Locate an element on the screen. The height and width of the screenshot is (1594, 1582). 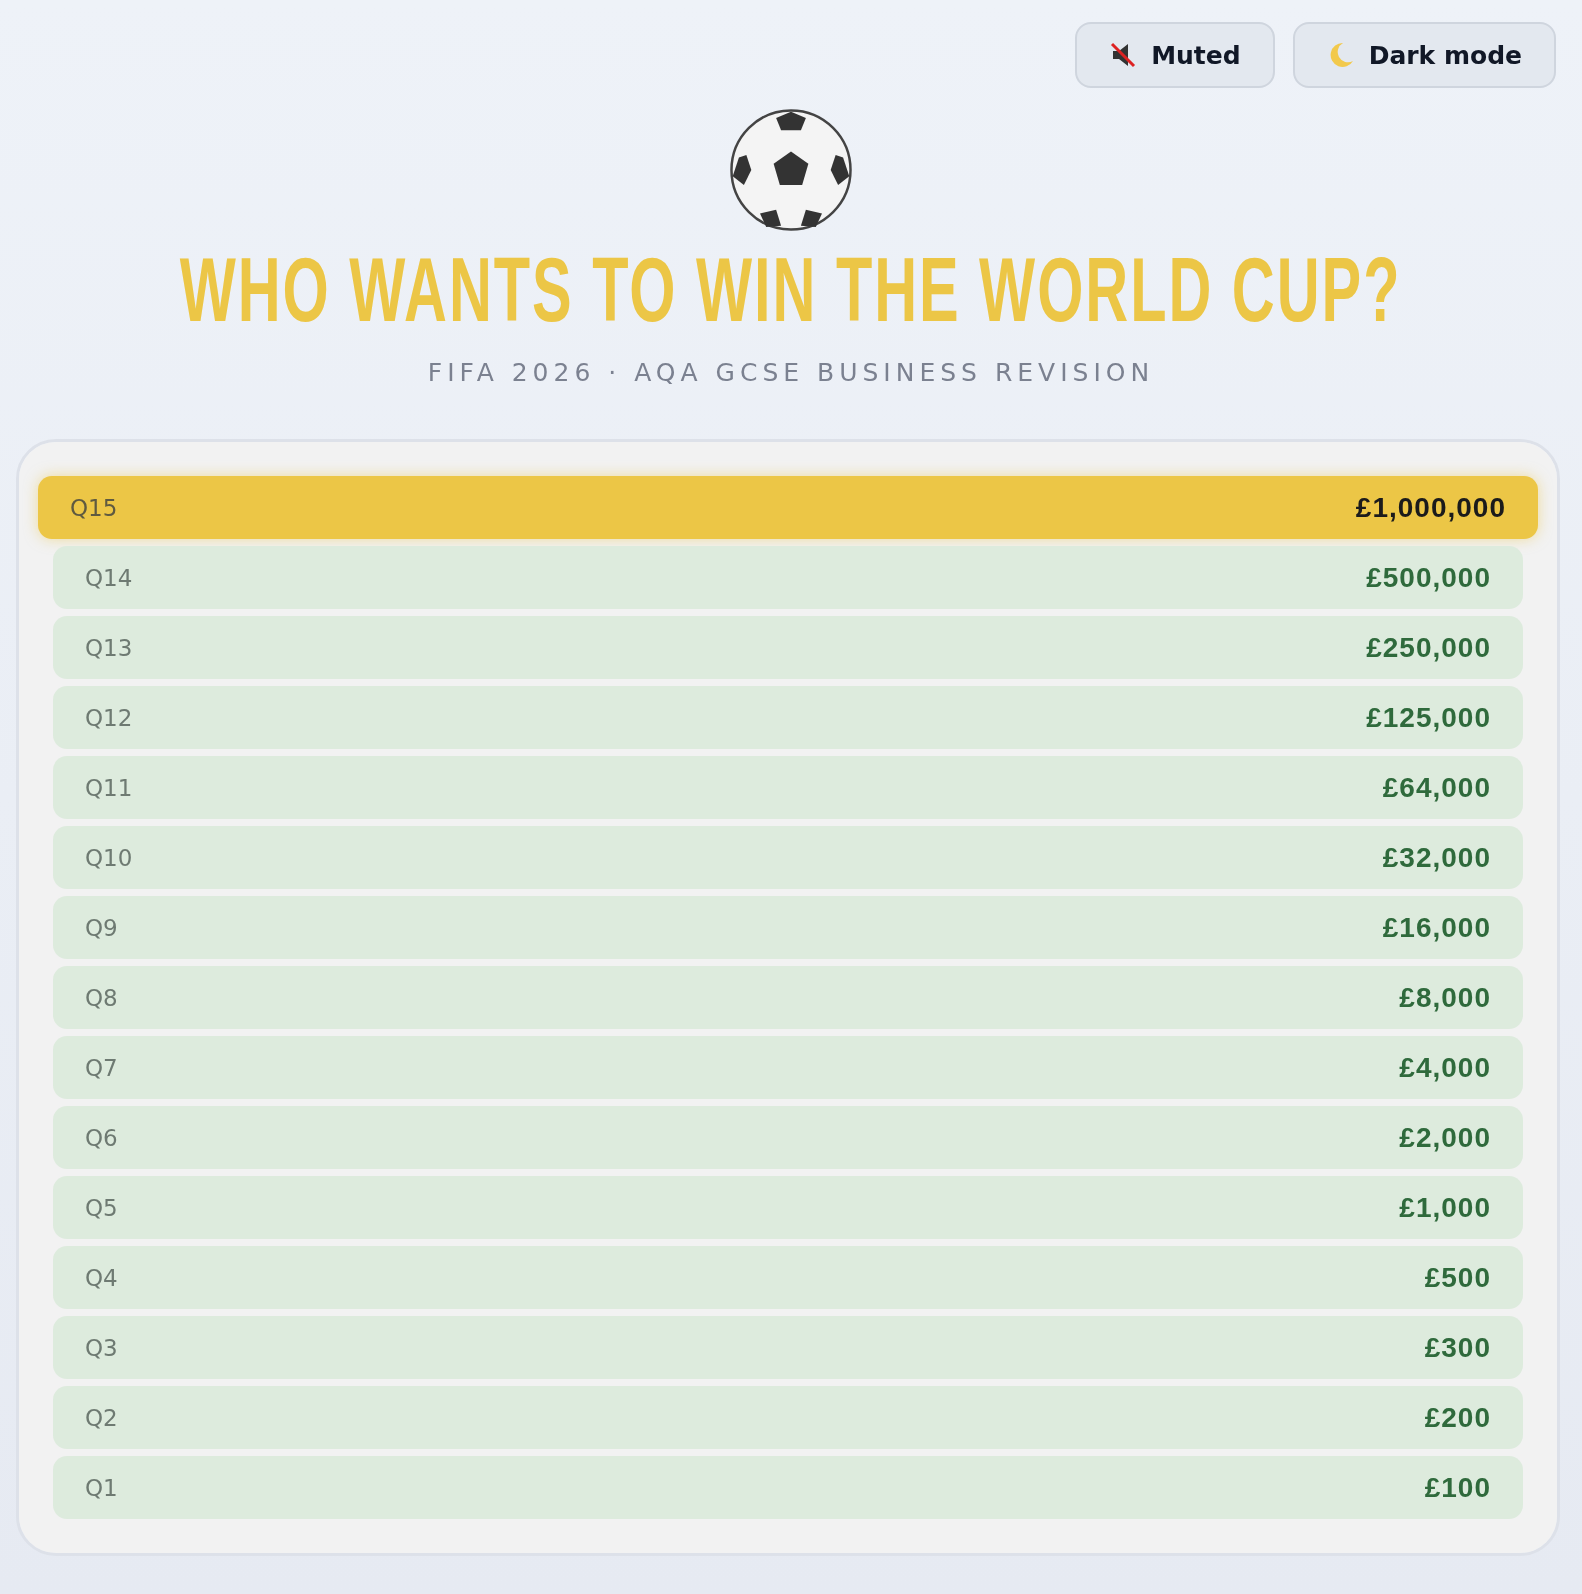
question-number: Q14 is located at coordinates (109, 577).